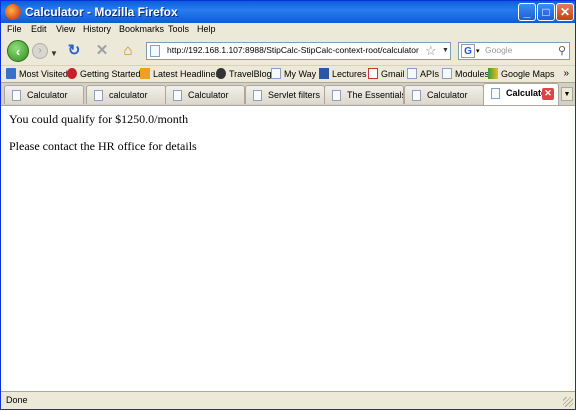  What do you see at coordinates (288, 12) in the screenshot?
I see `title-bar: Calculator - Mozilla Firefox _ □ ✕` at bounding box center [288, 12].